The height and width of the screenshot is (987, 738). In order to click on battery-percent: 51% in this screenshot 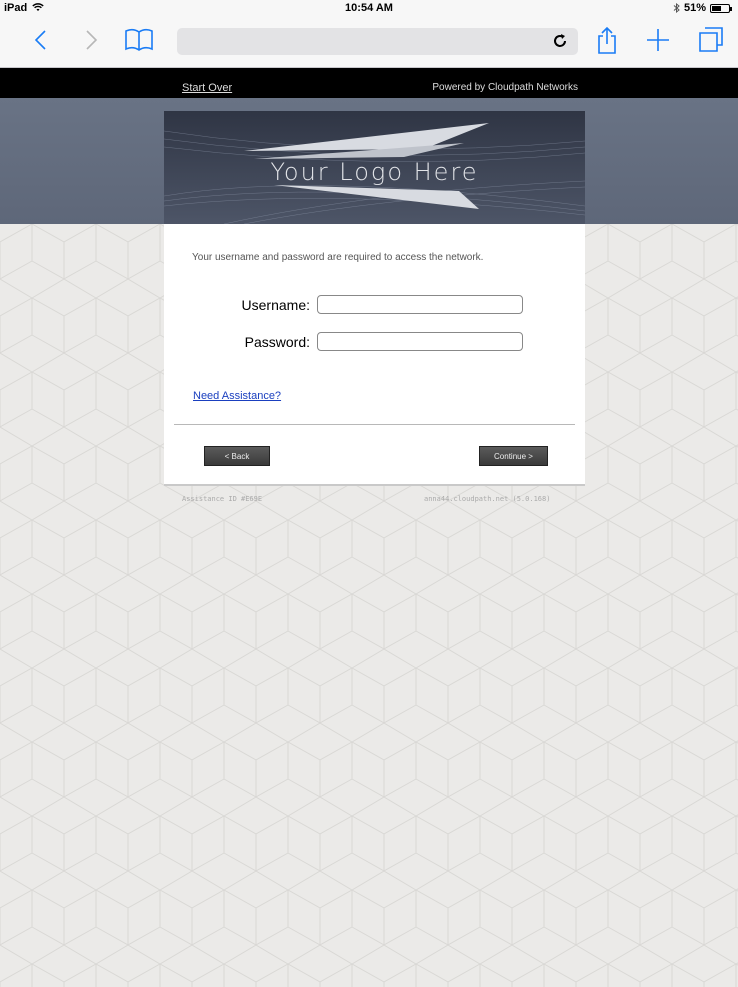, I will do `click(694, 8)`.